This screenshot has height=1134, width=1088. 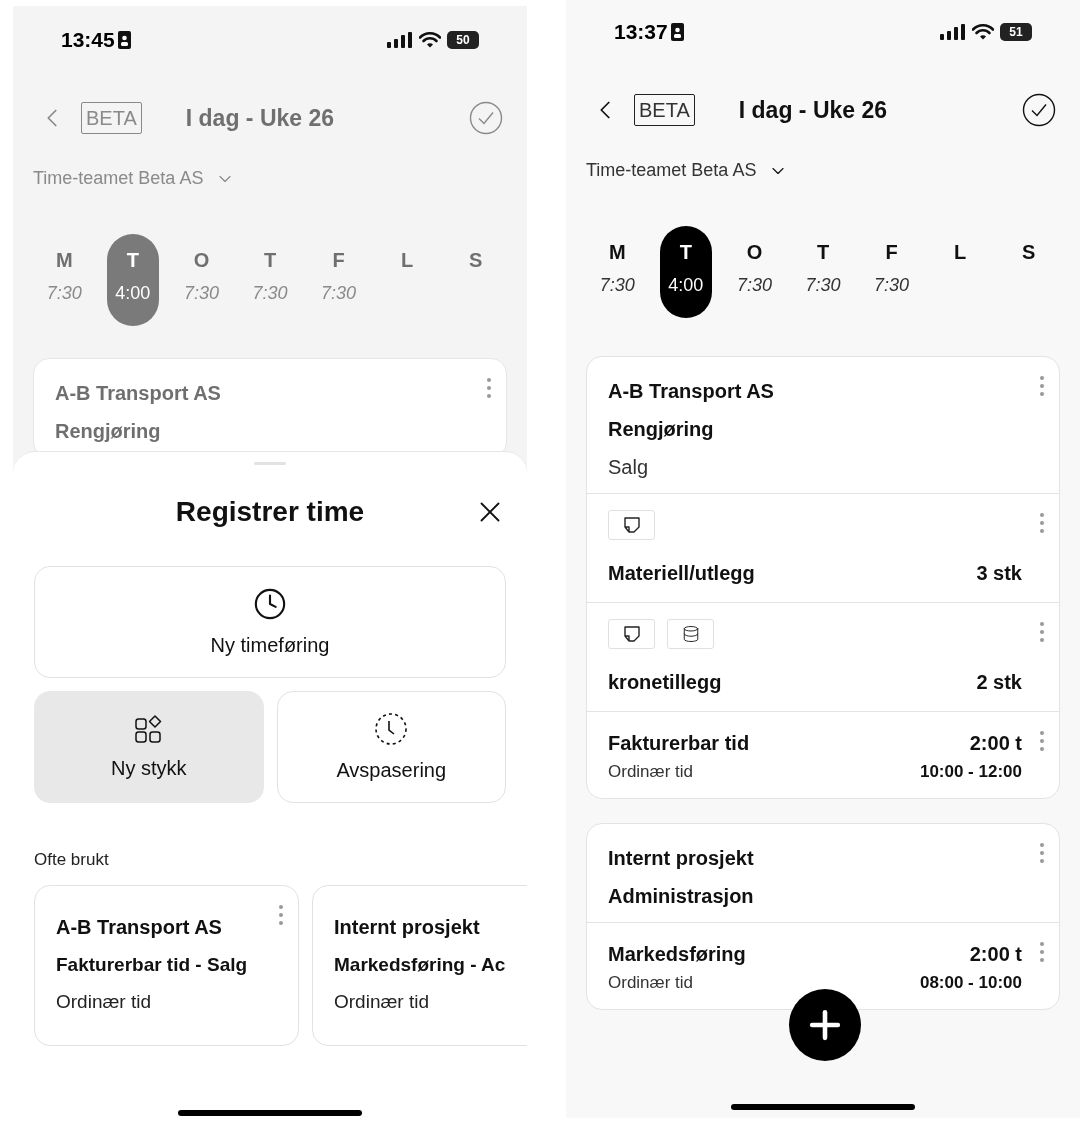 What do you see at coordinates (970, 983) in the screenshot?
I see `entry-time-range: 08:00 - 10:00` at bounding box center [970, 983].